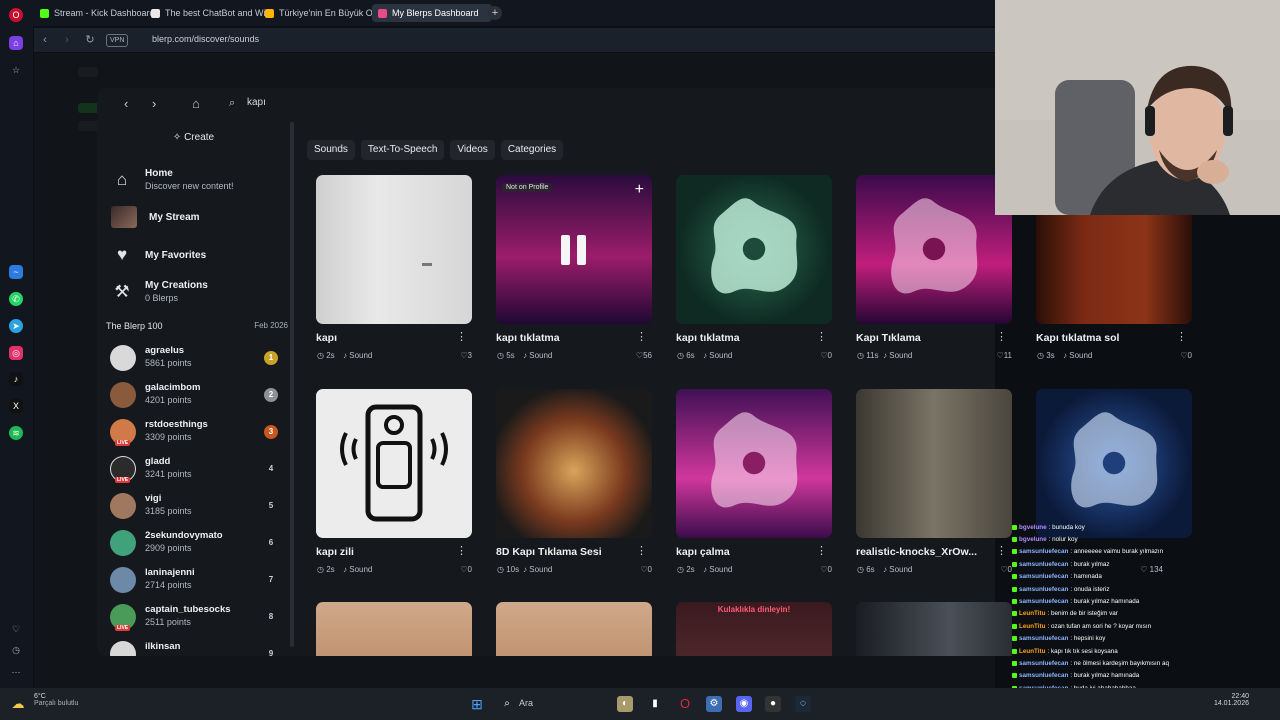  What do you see at coordinates (16, 299) in the screenshot?
I see `whatsapp-icon: ✆` at bounding box center [16, 299].